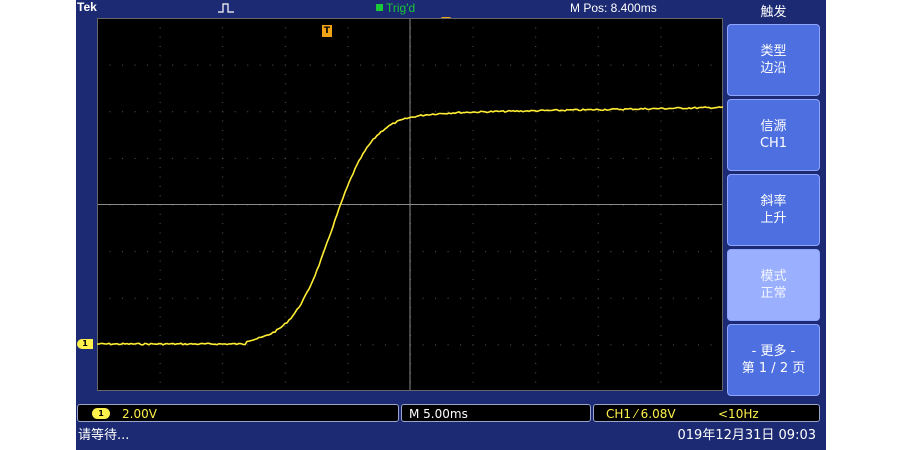  I want to click on menu-button-source: 信源 CH1, so click(773, 135).